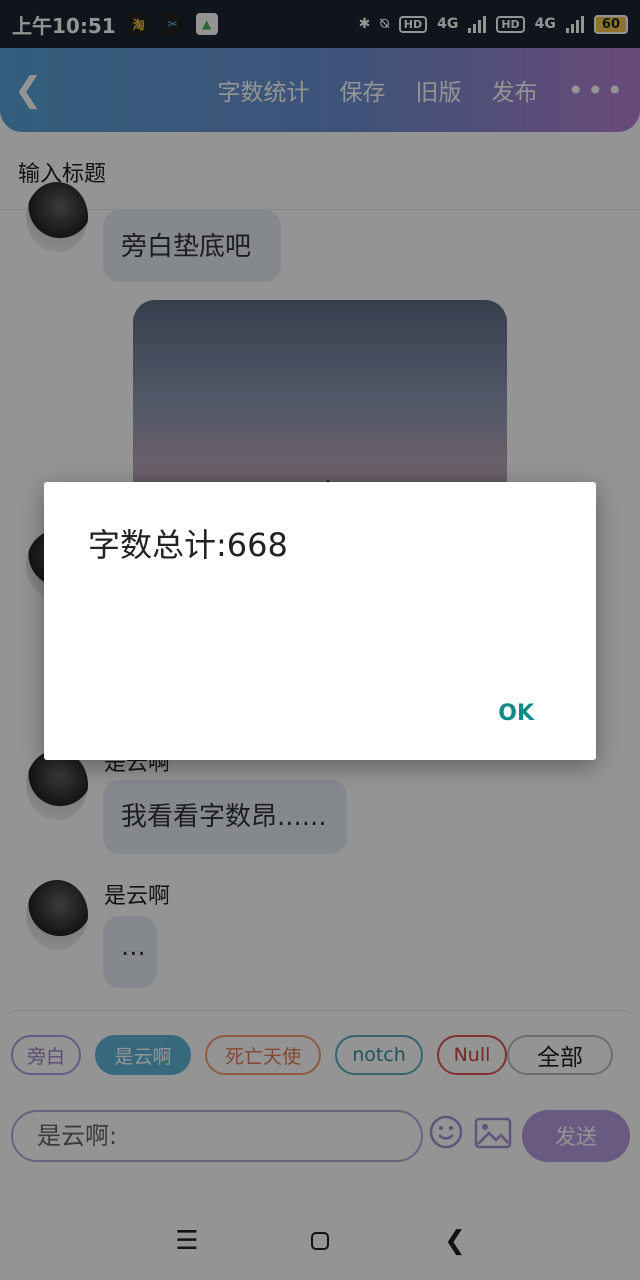 The height and width of the screenshot is (1280, 640). I want to click on ok-button: OK, so click(516, 713).